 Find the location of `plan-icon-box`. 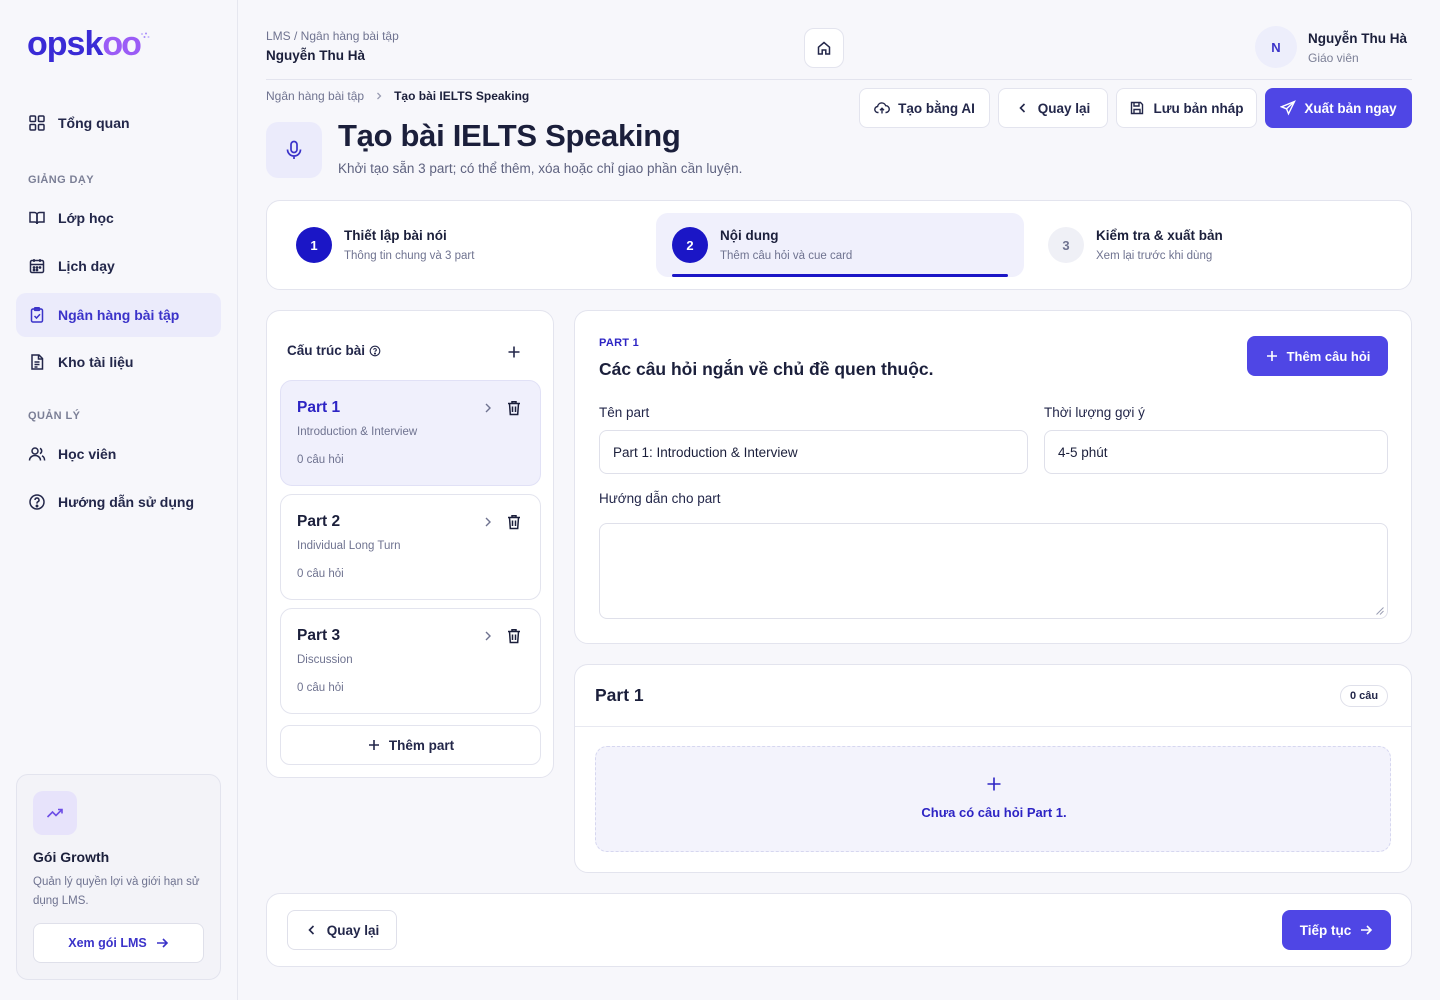

plan-icon-box is located at coordinates (55, 813).